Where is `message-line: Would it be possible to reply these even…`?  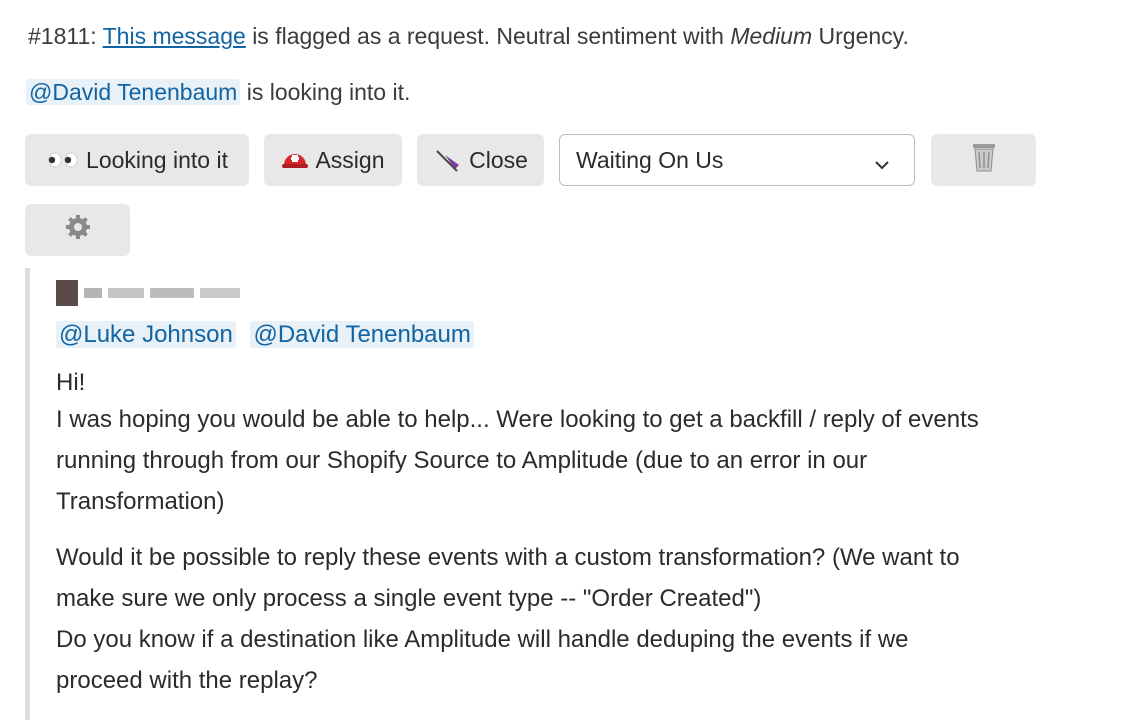
message-line: Would it be possible to reply these even… is located at coordinates (508, 557).